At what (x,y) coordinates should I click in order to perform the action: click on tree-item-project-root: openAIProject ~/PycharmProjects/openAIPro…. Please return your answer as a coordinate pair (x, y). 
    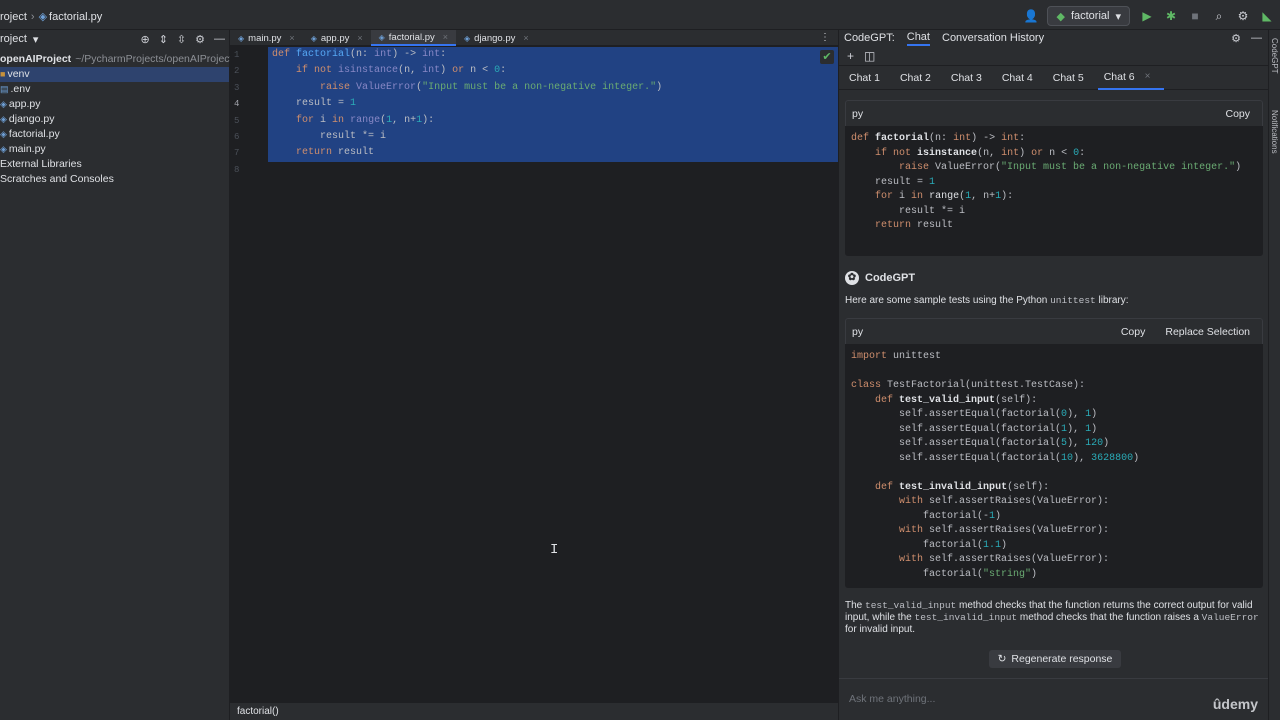
    Looking at the image, I should click on (116, 59).